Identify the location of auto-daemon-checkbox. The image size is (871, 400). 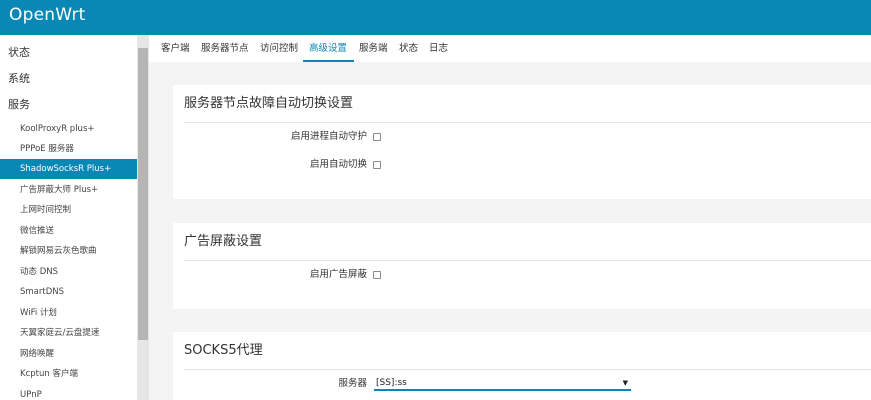
(377, 137).